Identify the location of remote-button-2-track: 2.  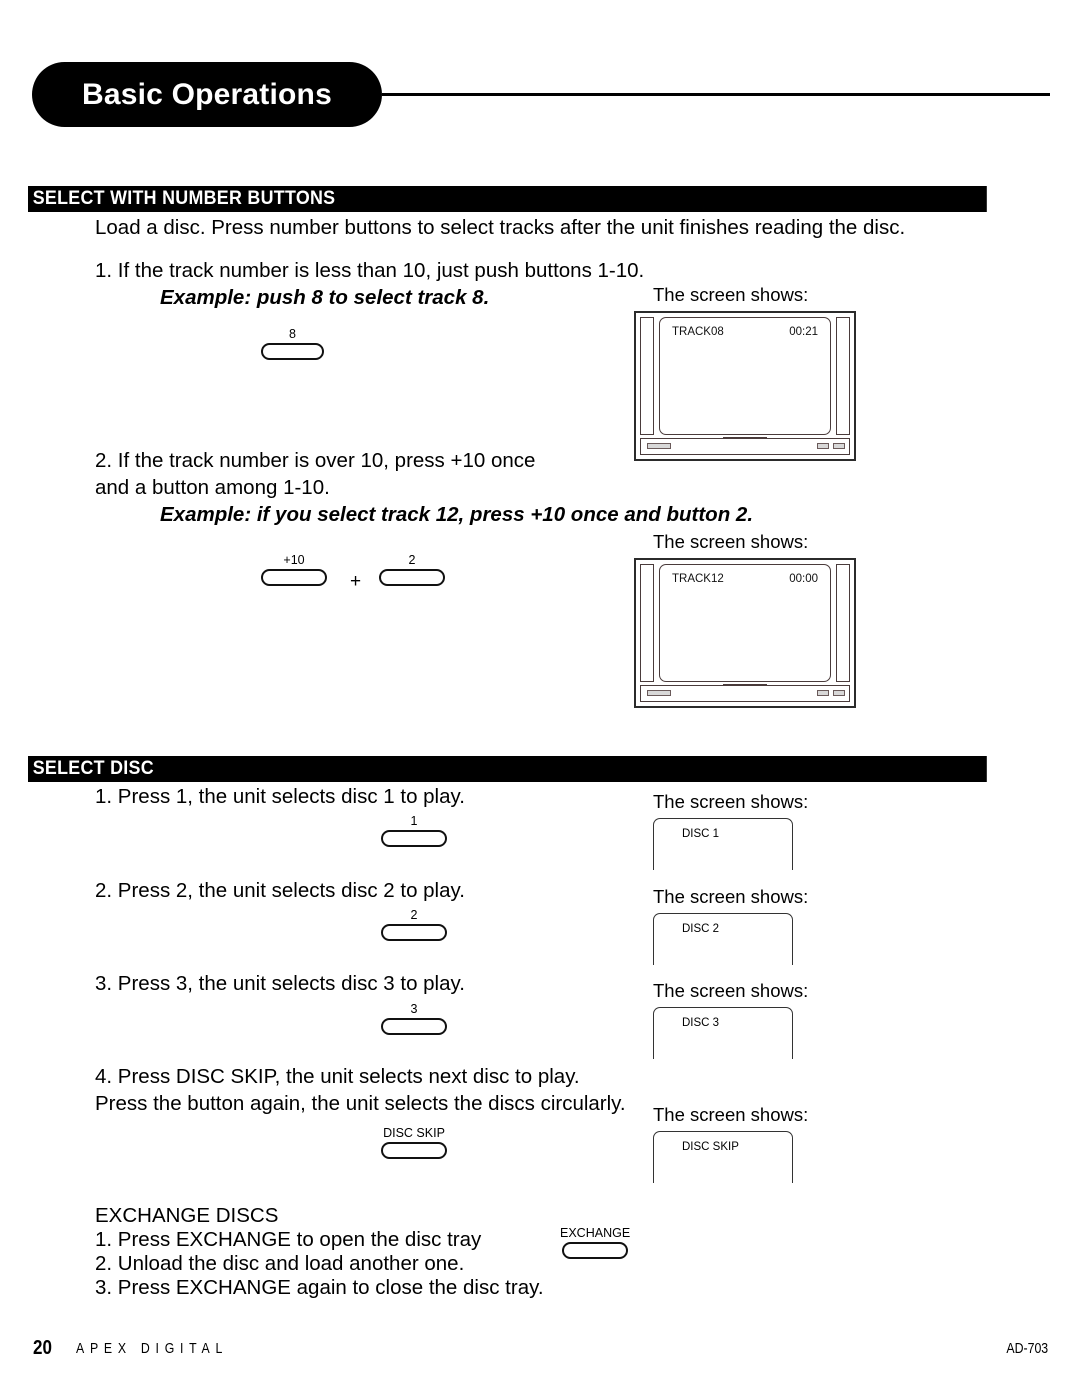
(412, 569).